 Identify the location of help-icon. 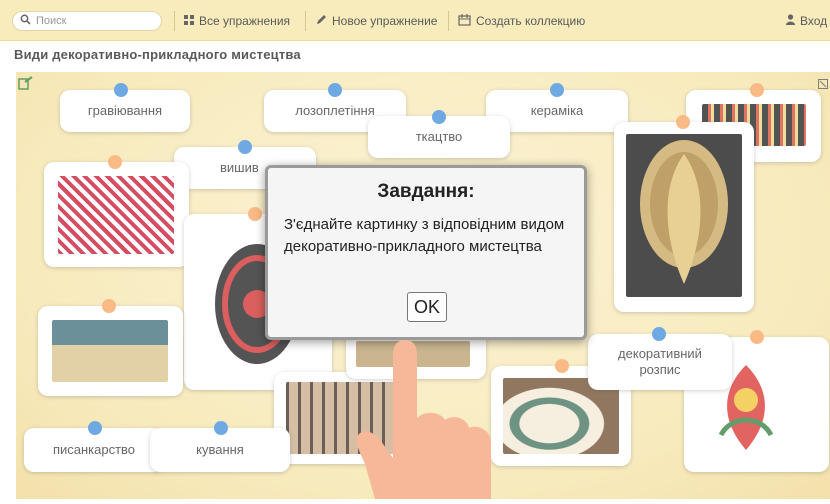
(26, 85).